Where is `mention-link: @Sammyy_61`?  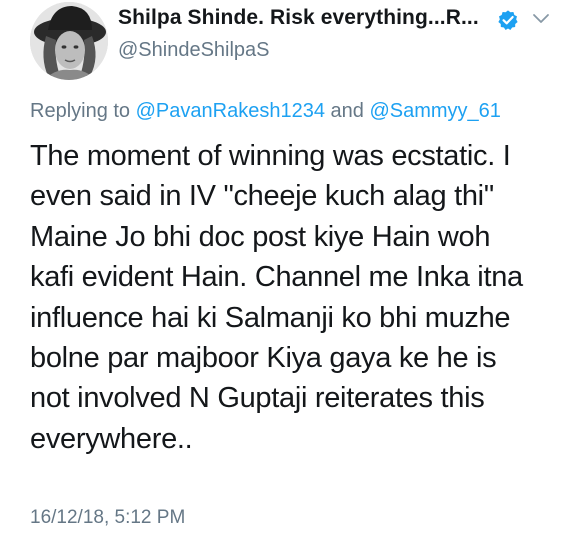
mention-link: @Sammyy_61 is located at coordinates (434, 111).